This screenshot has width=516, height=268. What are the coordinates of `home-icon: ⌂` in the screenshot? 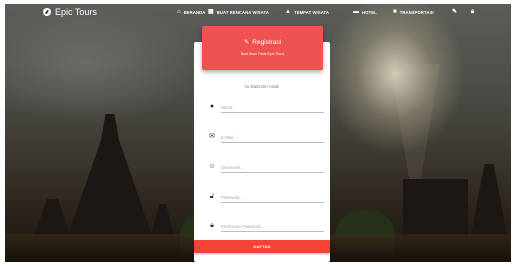 It's located at (179, 12).